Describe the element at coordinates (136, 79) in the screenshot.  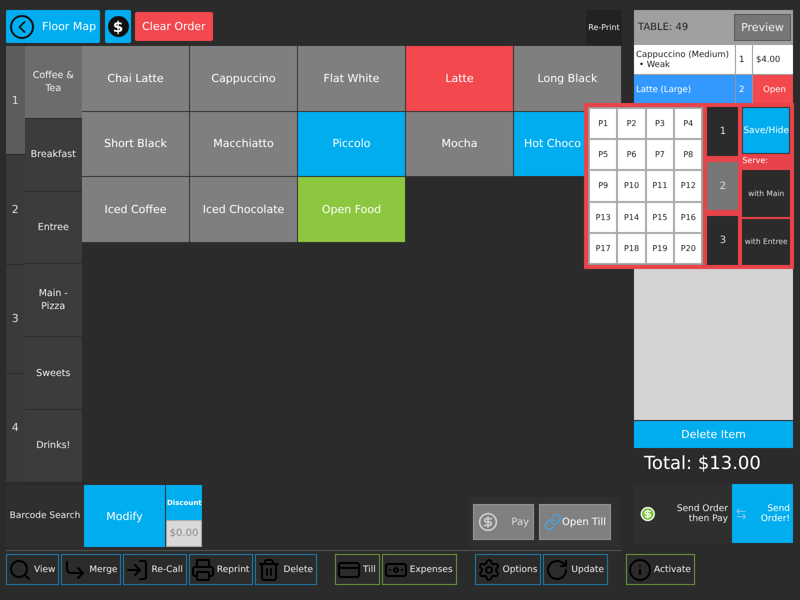
I see `product-button: Chai Latte` at that location.